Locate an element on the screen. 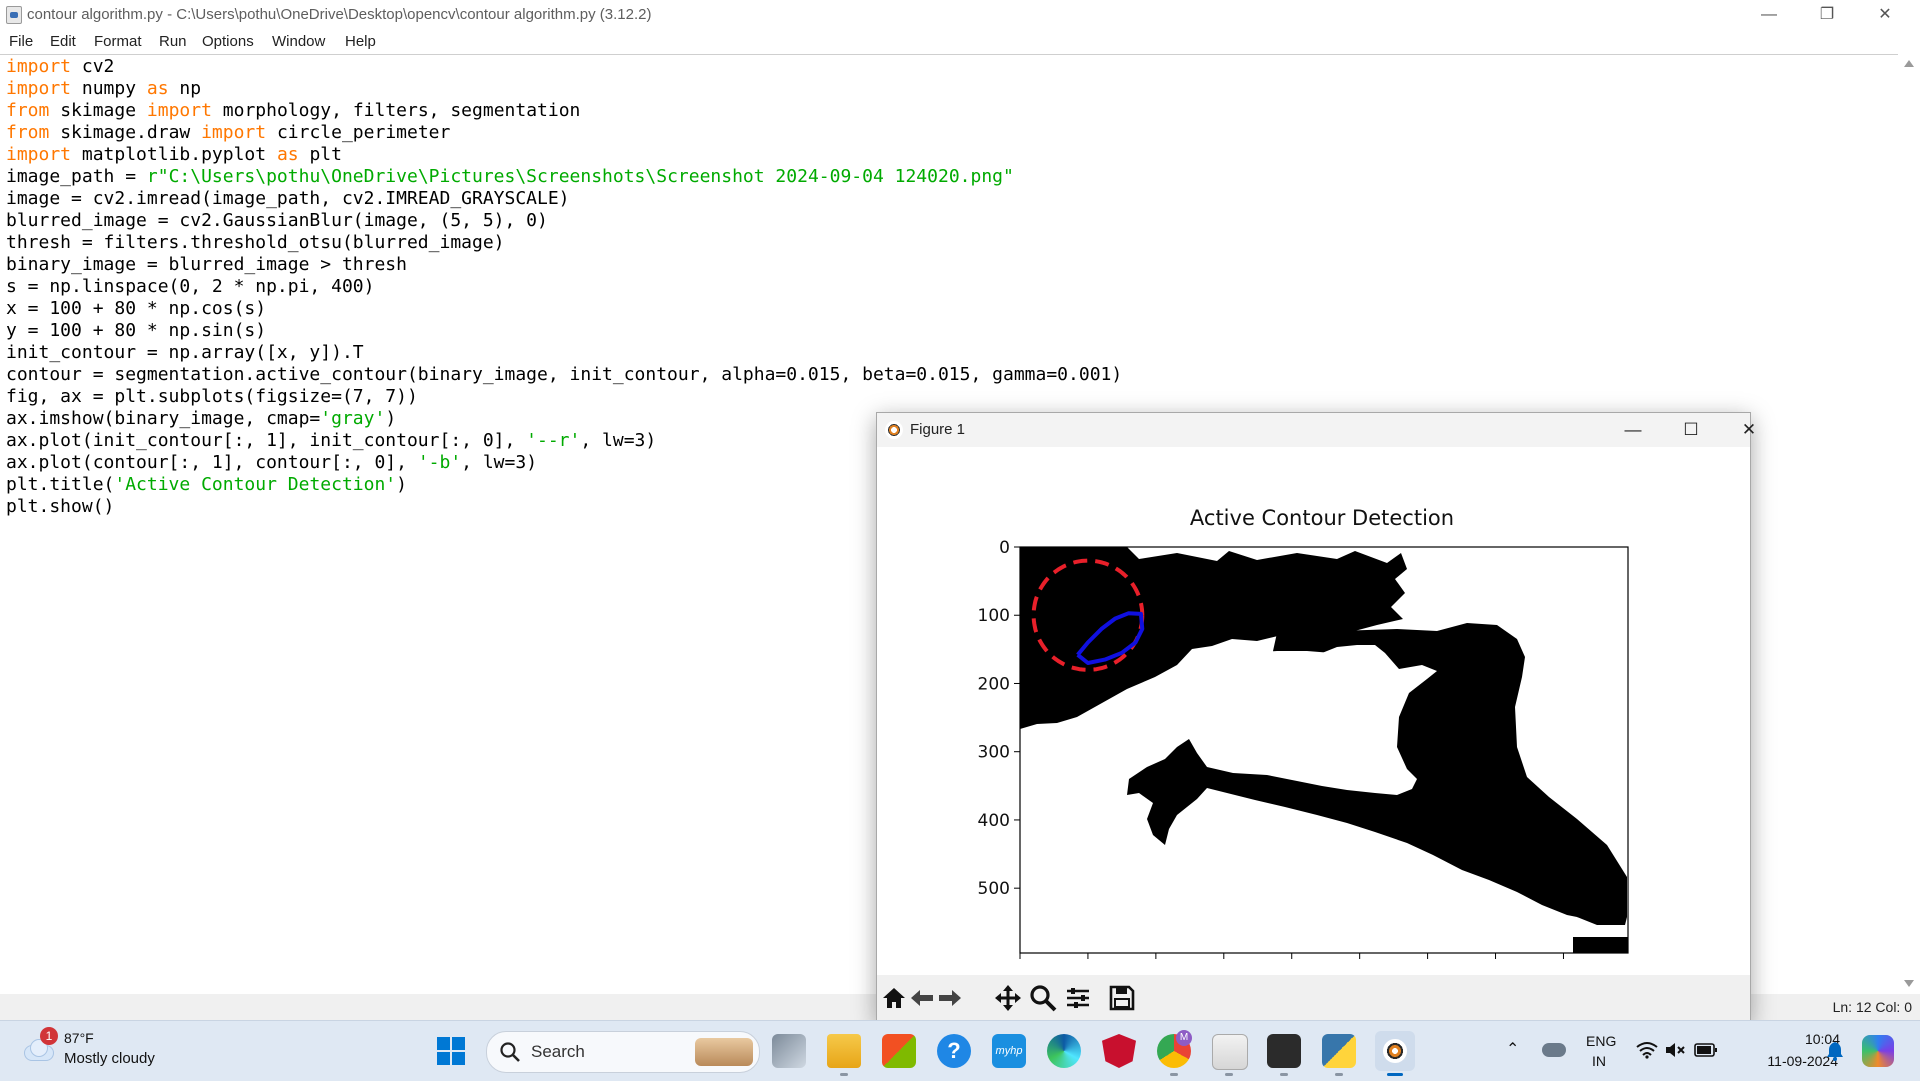  code-token: binary_image = blurred_image > thresh is located at coordinates (206, 264).